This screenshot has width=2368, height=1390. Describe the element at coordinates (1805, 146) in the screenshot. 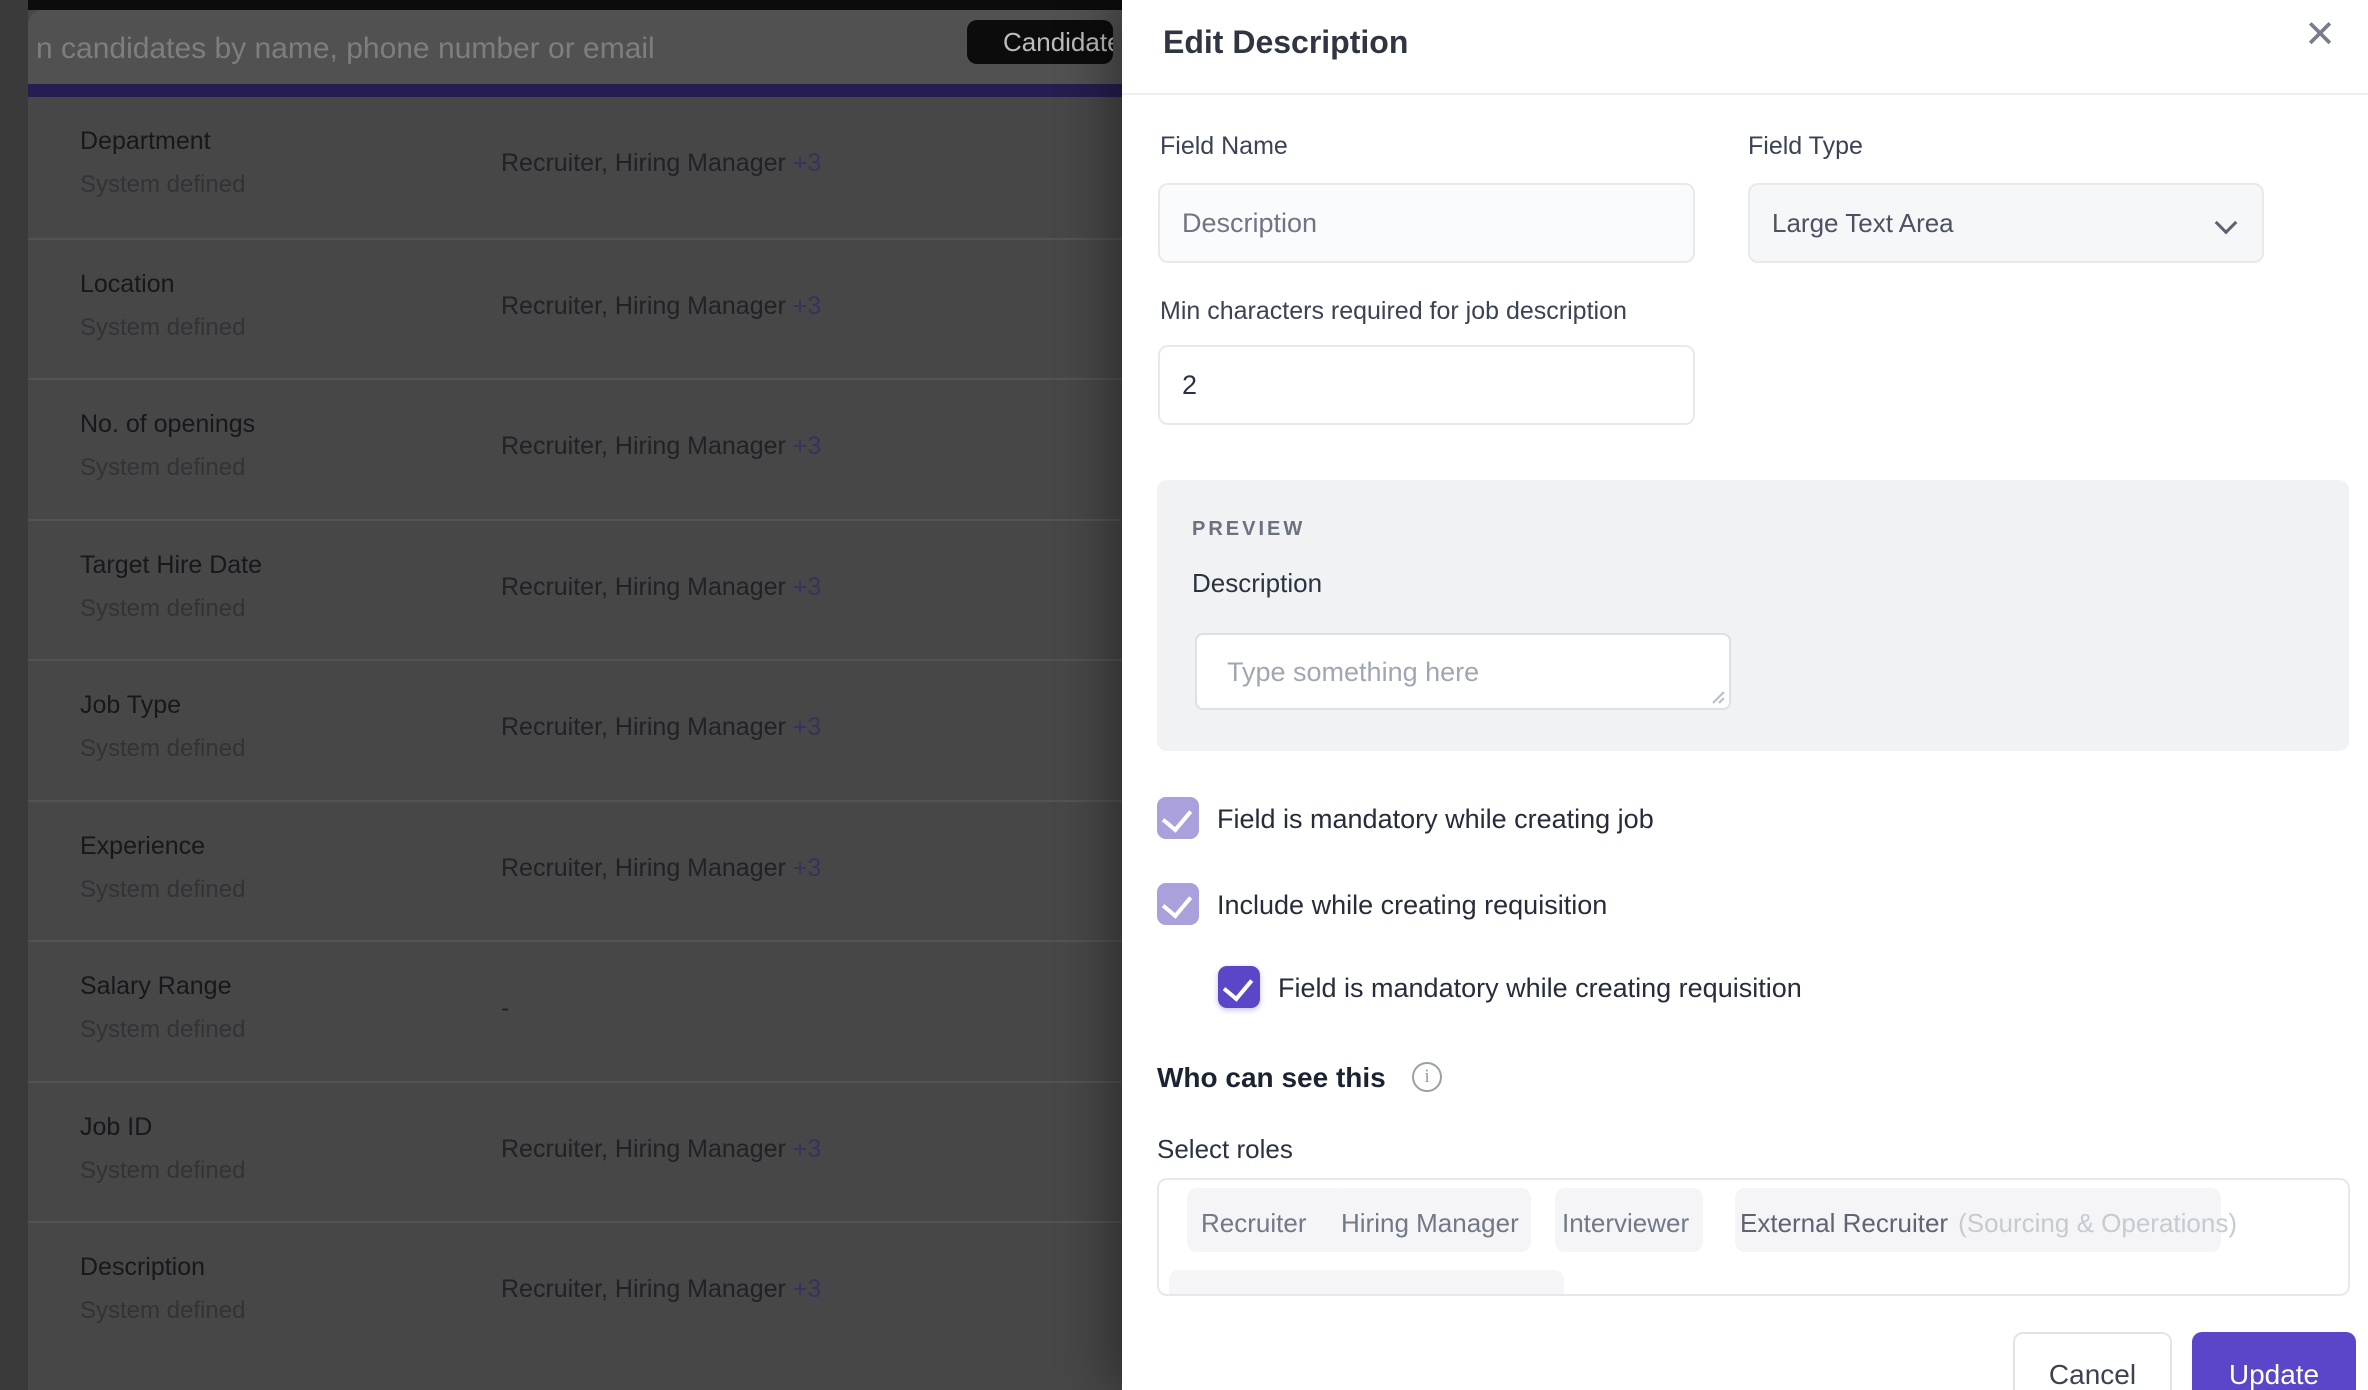

I see `field-type-label: Field Type` at that location.